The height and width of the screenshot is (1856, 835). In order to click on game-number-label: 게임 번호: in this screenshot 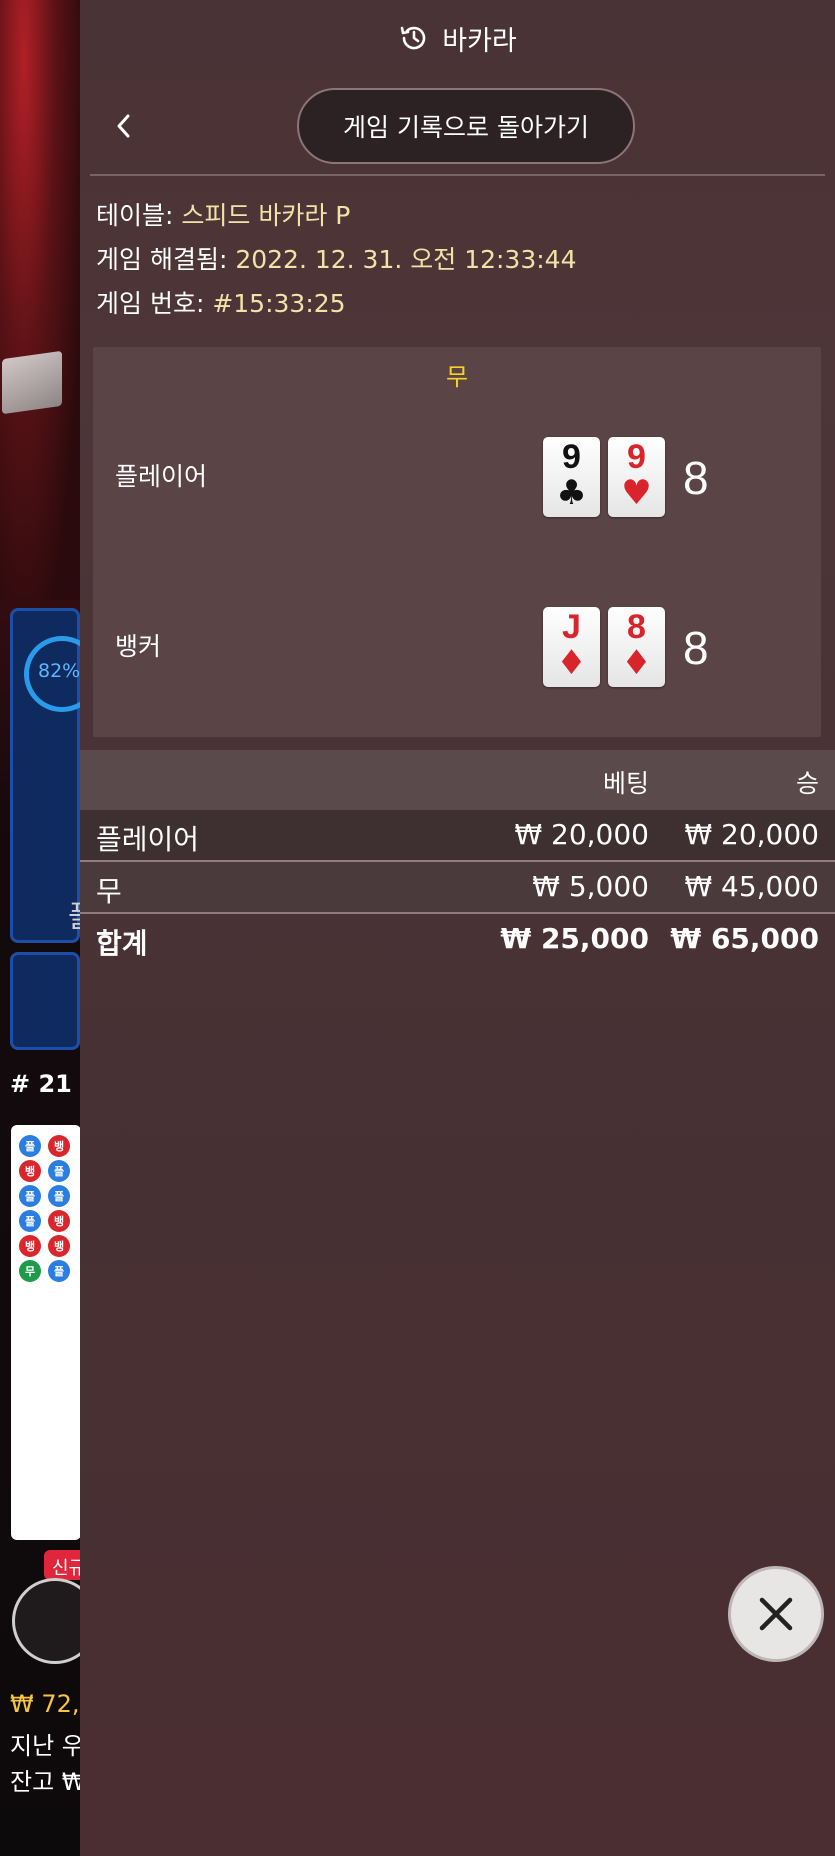, I will do `click(150, 303)`.